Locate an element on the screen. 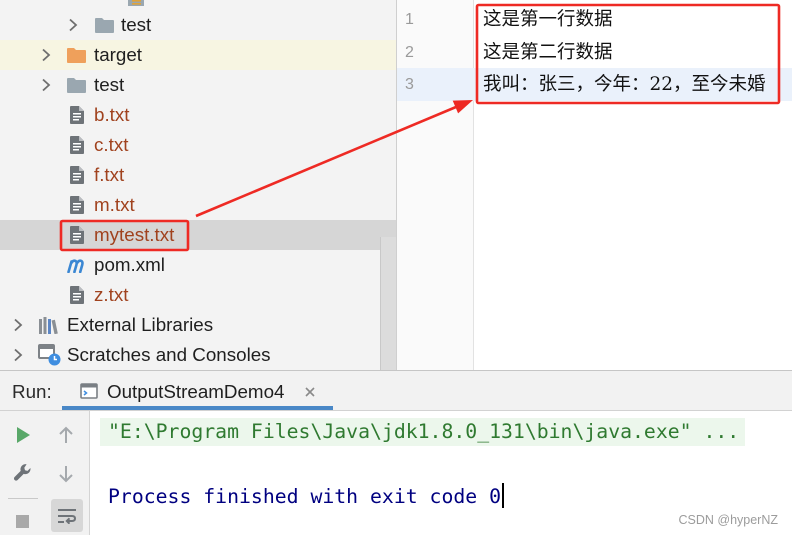 The image size is (792, 535). soft-wrap-button is located at coordinates (67, 515).